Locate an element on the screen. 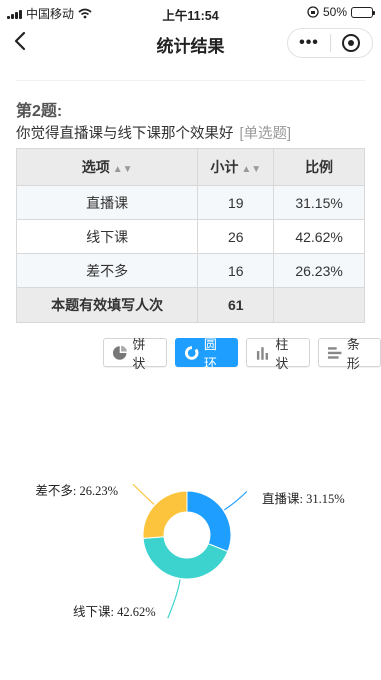  cell-ratio: 31.15% is located at coordinates (319, 202).